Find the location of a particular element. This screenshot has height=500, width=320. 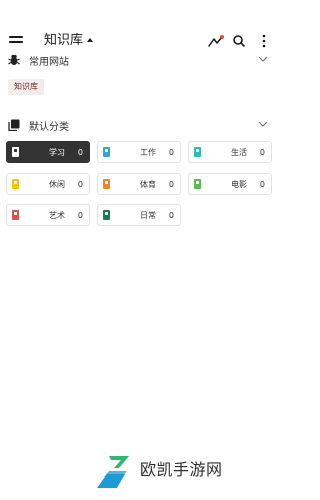

category-name: 工作 is located at coordinates (148, 152).